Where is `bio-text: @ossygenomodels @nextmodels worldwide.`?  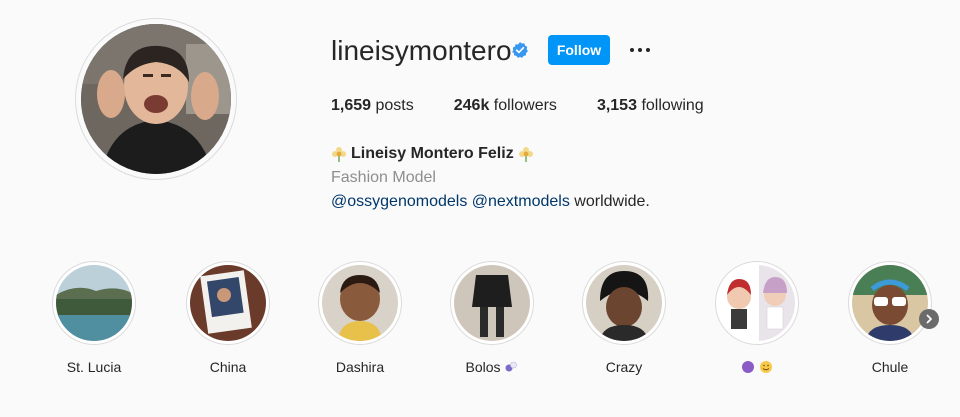
bio-text: @ossygenomodels @nextmodels worldwide. is located at coordinates (490, 202).